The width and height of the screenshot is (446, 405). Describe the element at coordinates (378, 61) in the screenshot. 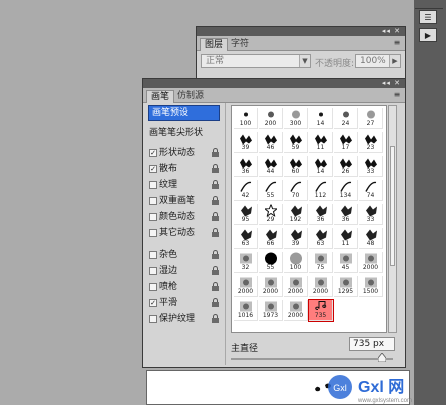

I see `opacity-field: 100% ▶` at that location.